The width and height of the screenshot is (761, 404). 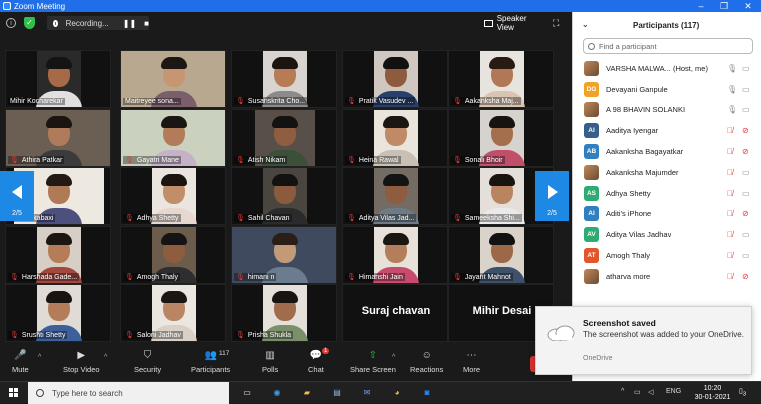 I want to click on participant-row: AI Aaditya Iyengar 🎙̸ ⊘, so click(x=667, y=130).